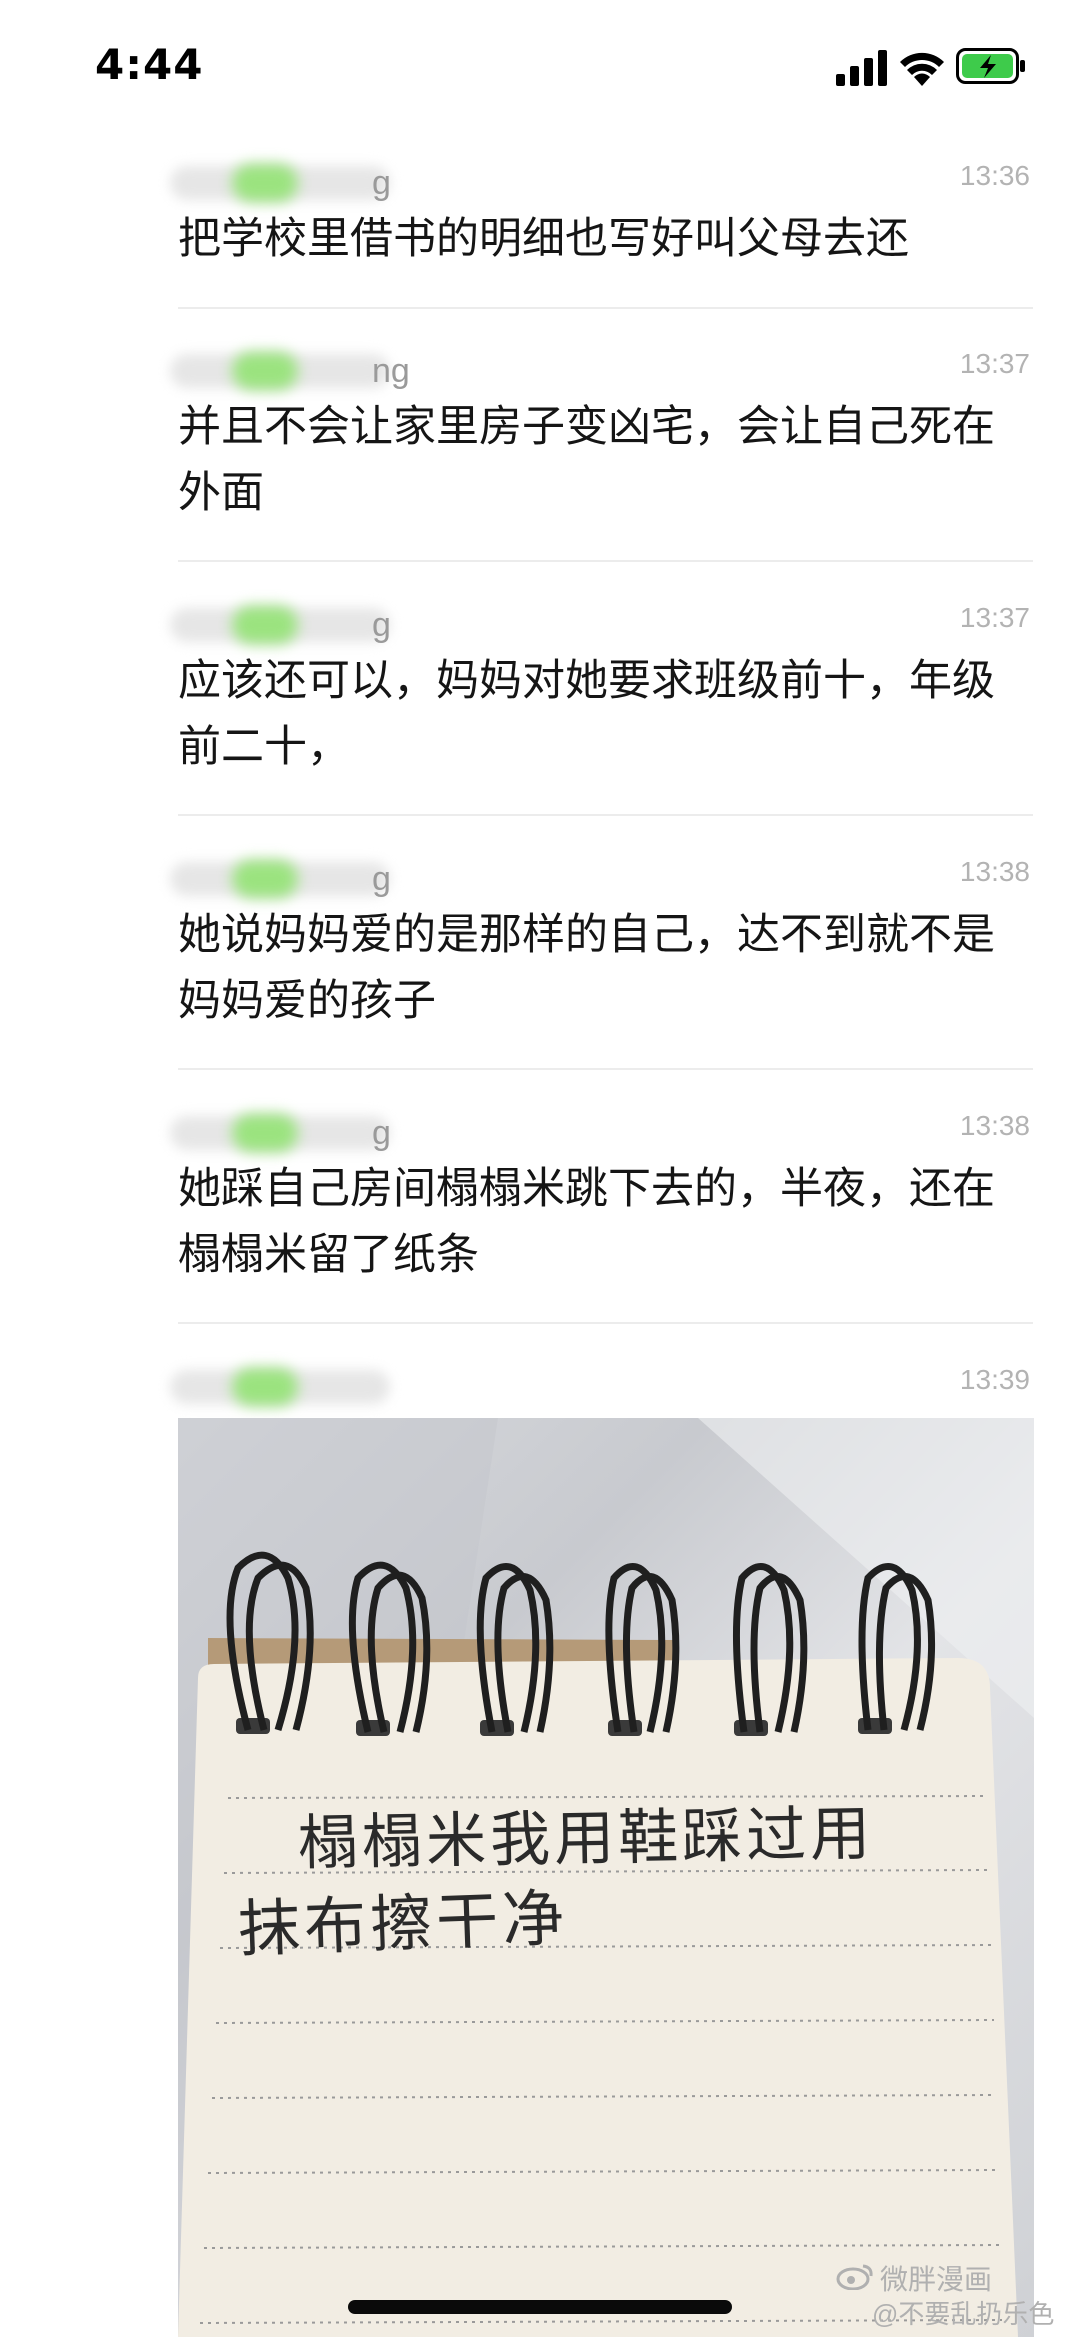 This screenshot has width=1080, height=2337. Describe the element at coordinates (994, 1379) in the screenshot. I see `message-time: 13:39` at that location.